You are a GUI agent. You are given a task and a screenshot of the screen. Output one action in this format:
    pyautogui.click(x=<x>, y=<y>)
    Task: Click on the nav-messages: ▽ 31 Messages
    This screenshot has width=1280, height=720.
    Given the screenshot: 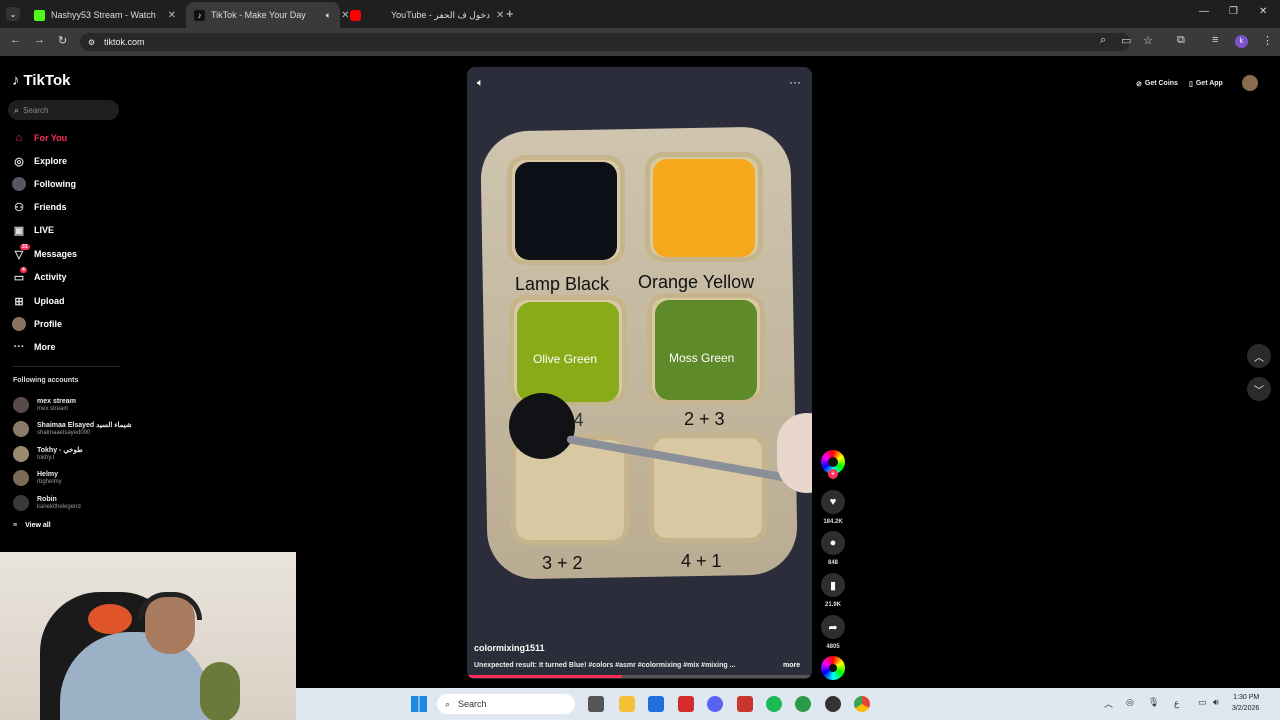 What is the action you would take?
    pyautogui.click(x=44, y=252)
    